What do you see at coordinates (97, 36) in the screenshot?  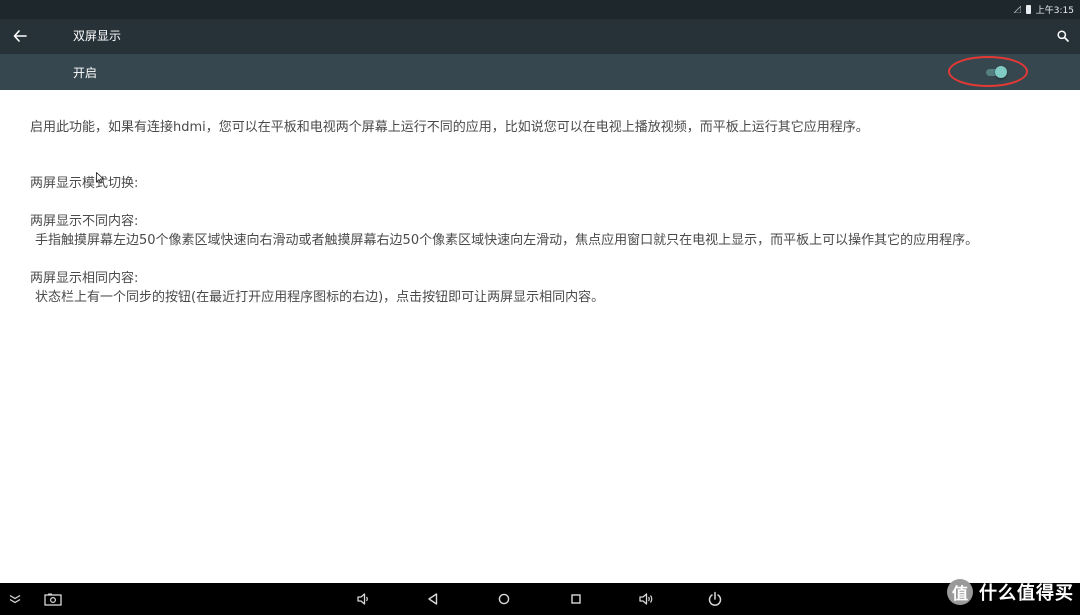 I see `page-title: 双屏显示` at bounding box center [97, 36].